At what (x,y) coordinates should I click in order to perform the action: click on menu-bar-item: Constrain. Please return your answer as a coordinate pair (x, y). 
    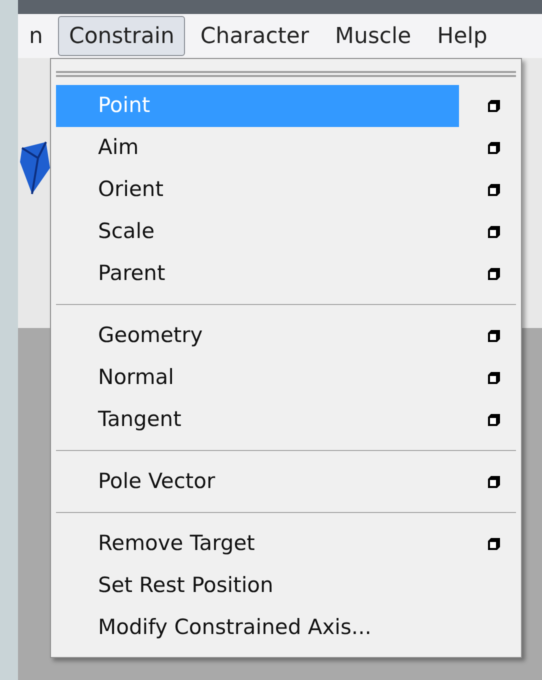
    Looking at the image, I should click on (122, 36).